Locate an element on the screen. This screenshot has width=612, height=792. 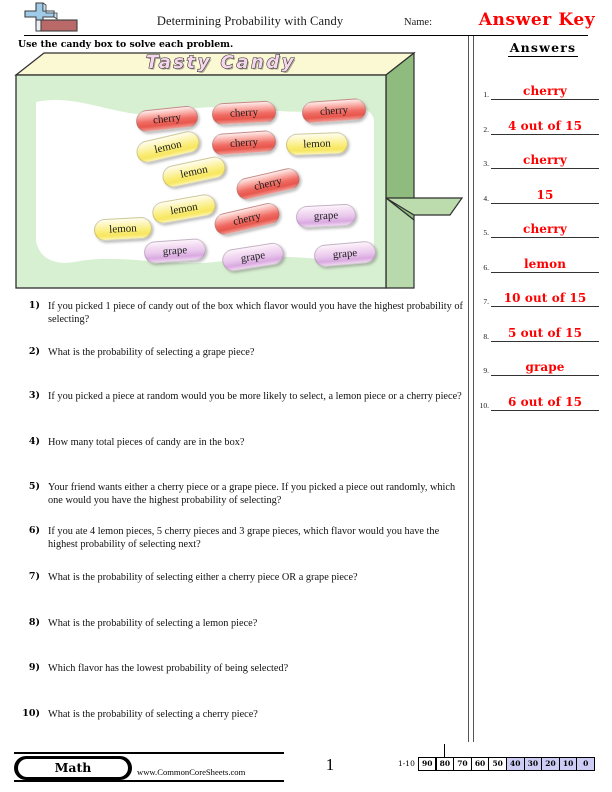
answer-value: 15 is located at coordinates (545, 194).